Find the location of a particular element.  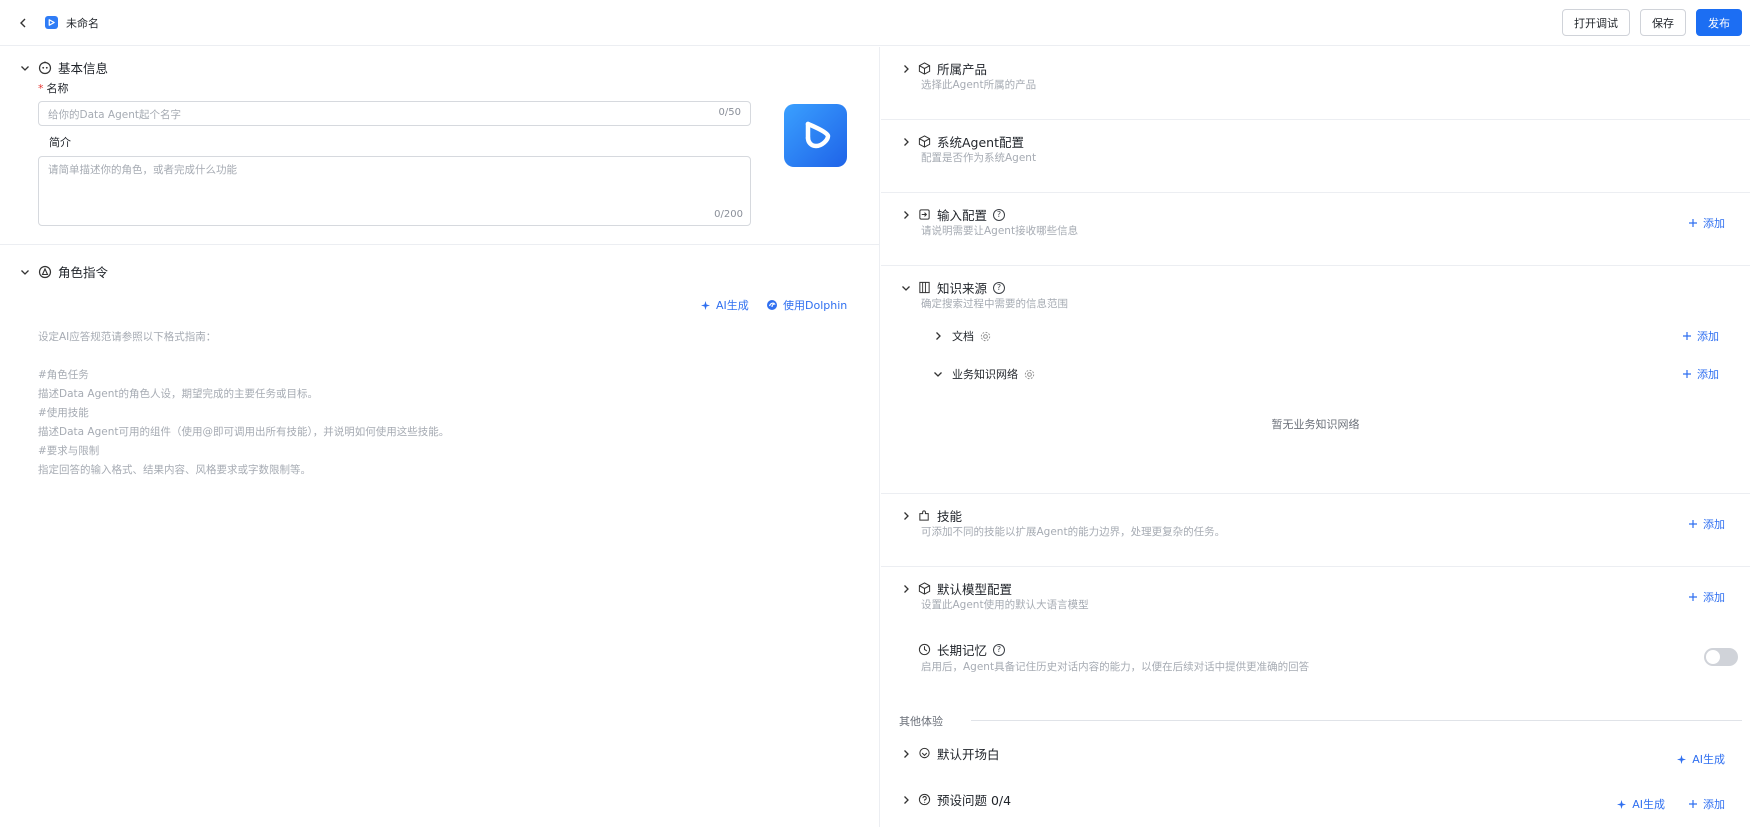

back-button is located at coordinates (23, 23).